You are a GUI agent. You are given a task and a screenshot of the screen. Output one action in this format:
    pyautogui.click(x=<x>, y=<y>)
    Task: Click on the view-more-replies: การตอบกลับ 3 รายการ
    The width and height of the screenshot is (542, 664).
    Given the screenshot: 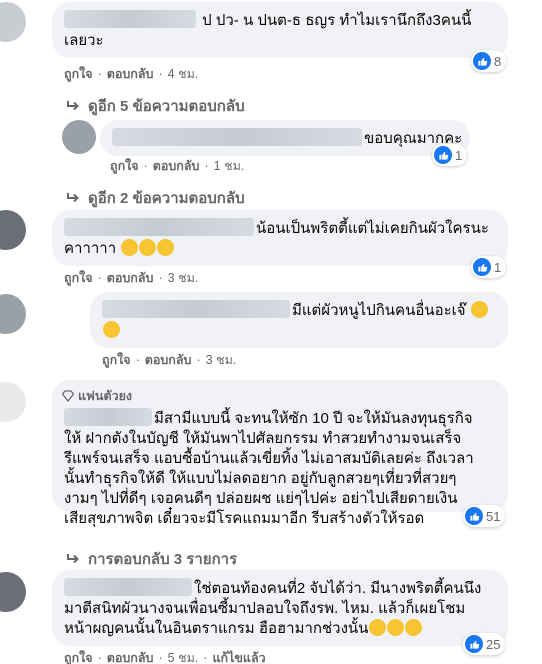 What is the action you would take?
    pyautogui.click(x=151, y=559)
    